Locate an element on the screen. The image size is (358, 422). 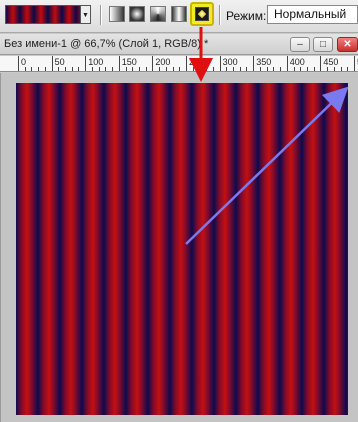
minimize-button: – is located at coordinates (300, 44).